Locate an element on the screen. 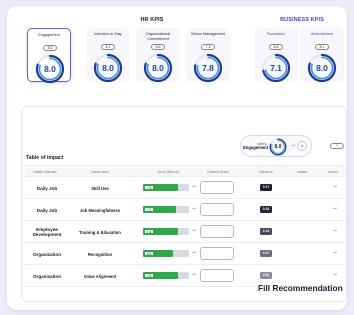  impact-title: Table of impact is located at coordinates (45, 158).